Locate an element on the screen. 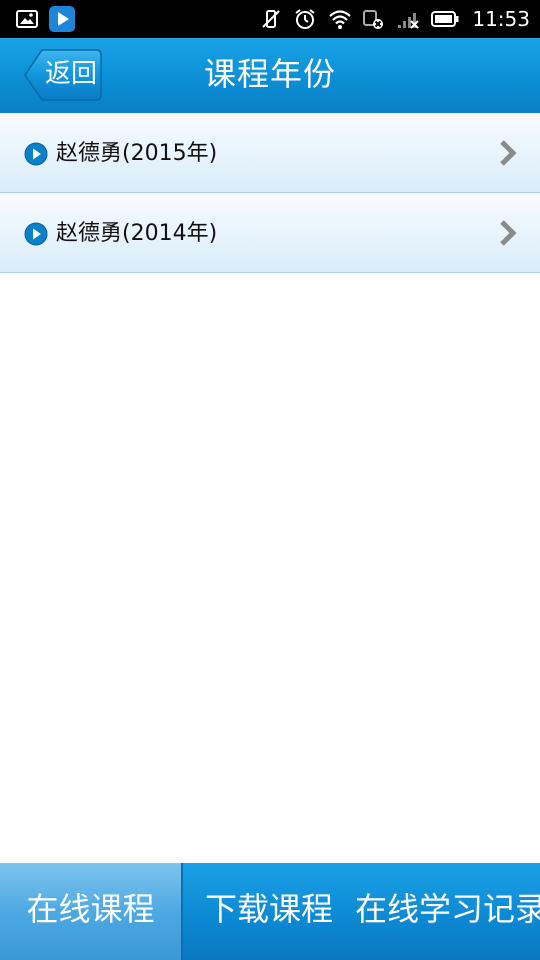  tab-online-courses: 在线课程 is located at coordinates (91, 911).